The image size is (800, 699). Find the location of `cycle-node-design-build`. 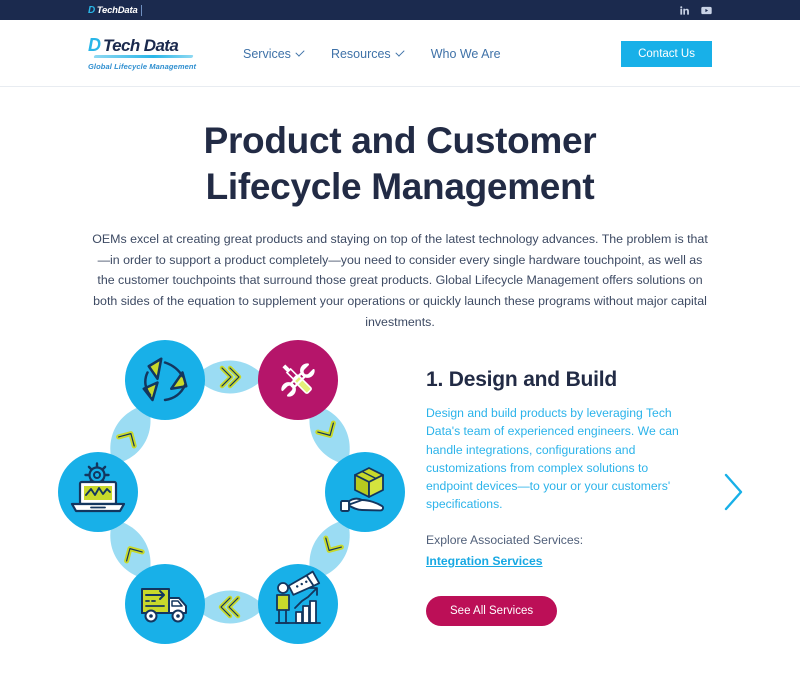

cycle-node-design-build is located at coordinates (298, 380).